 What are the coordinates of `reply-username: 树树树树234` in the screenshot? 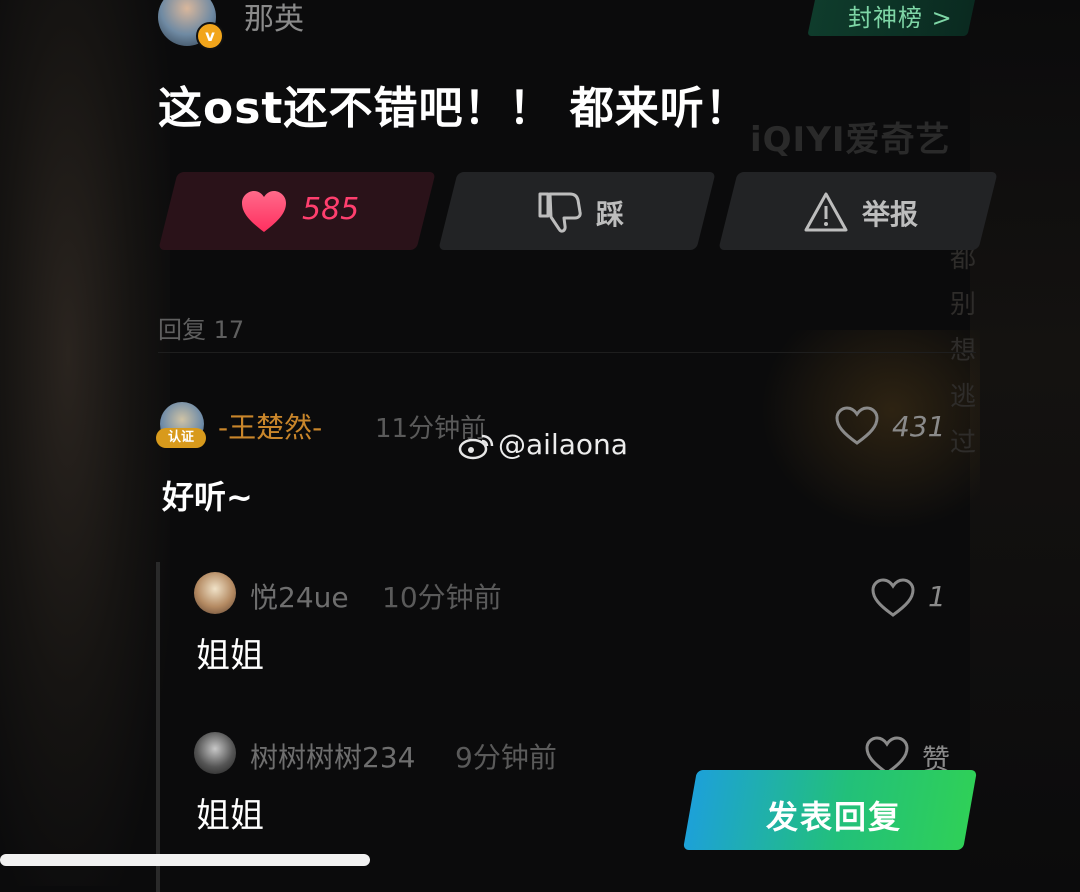 It's located at (332, 756).